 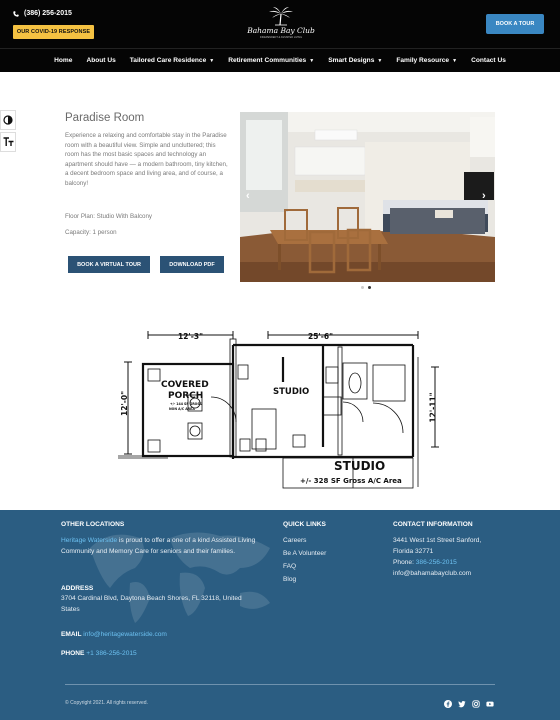 What do you see at coordinates (192, 264) in the screenshot?
I see `download-pdf-button: DOWNLOAD PDF` at bounding box center [192, 264].